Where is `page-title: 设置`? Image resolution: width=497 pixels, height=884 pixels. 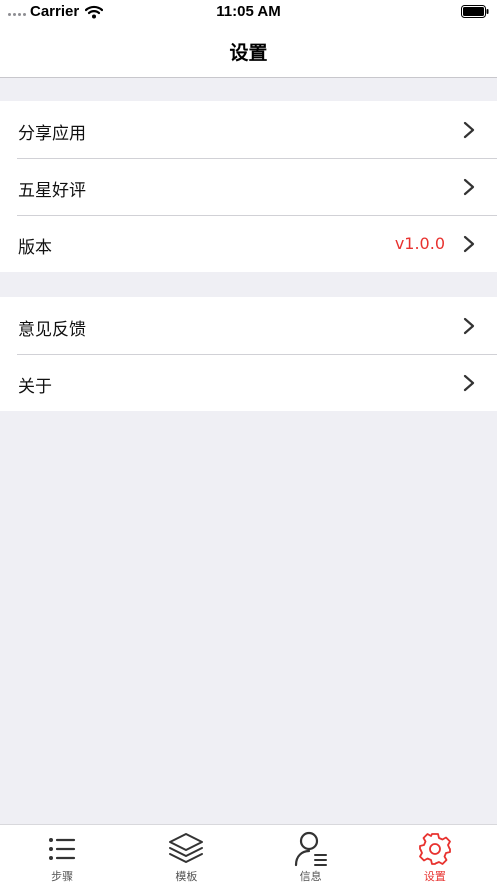
page-title: 设置 is located at coordinates (248, 53).